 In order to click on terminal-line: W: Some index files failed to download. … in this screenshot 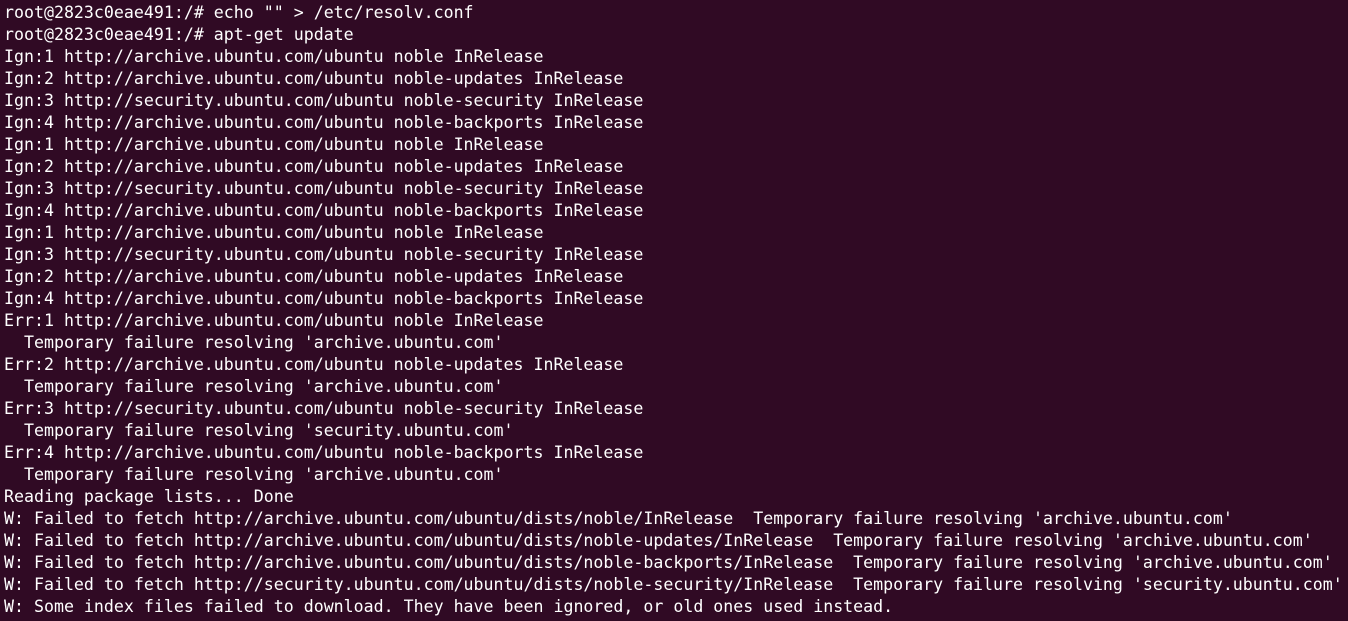, I will do `click(449, 606)`.